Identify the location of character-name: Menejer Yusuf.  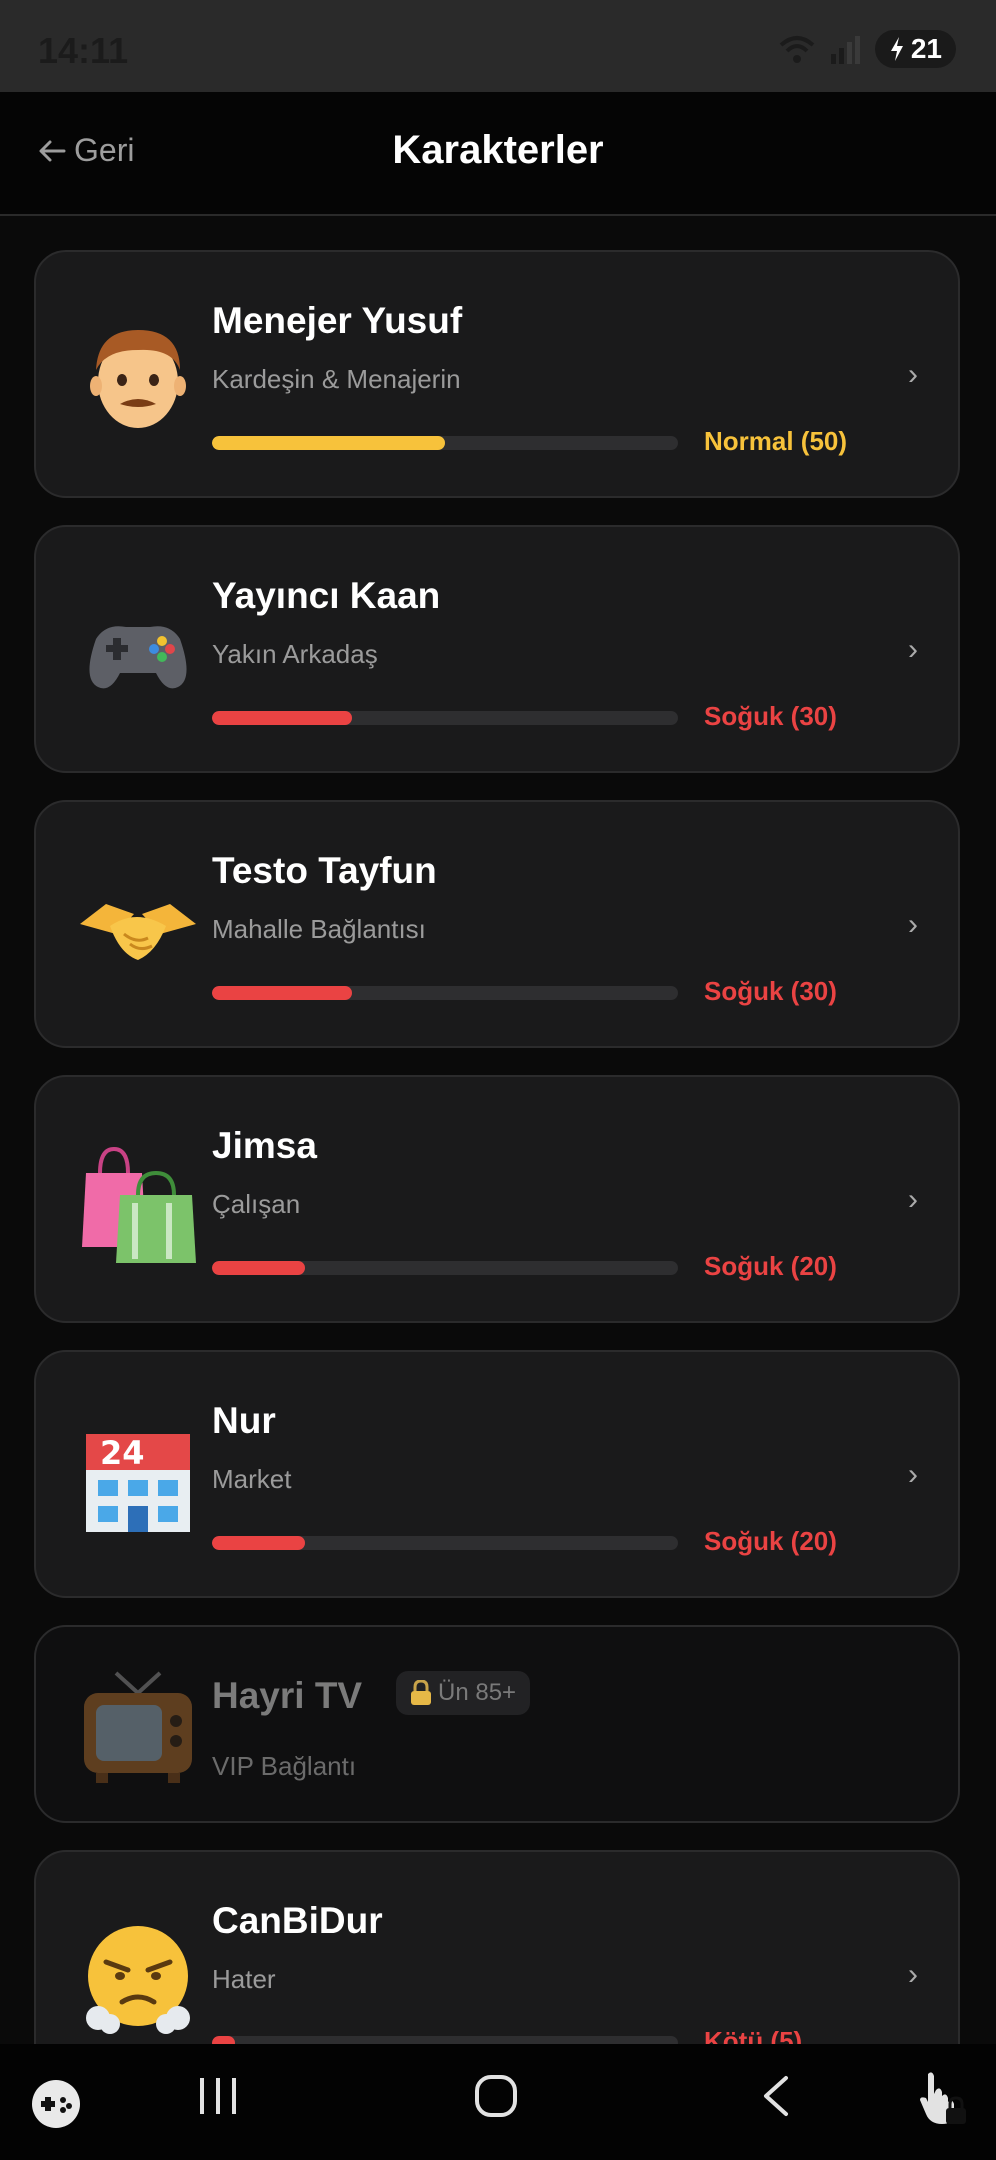
(337, 320).